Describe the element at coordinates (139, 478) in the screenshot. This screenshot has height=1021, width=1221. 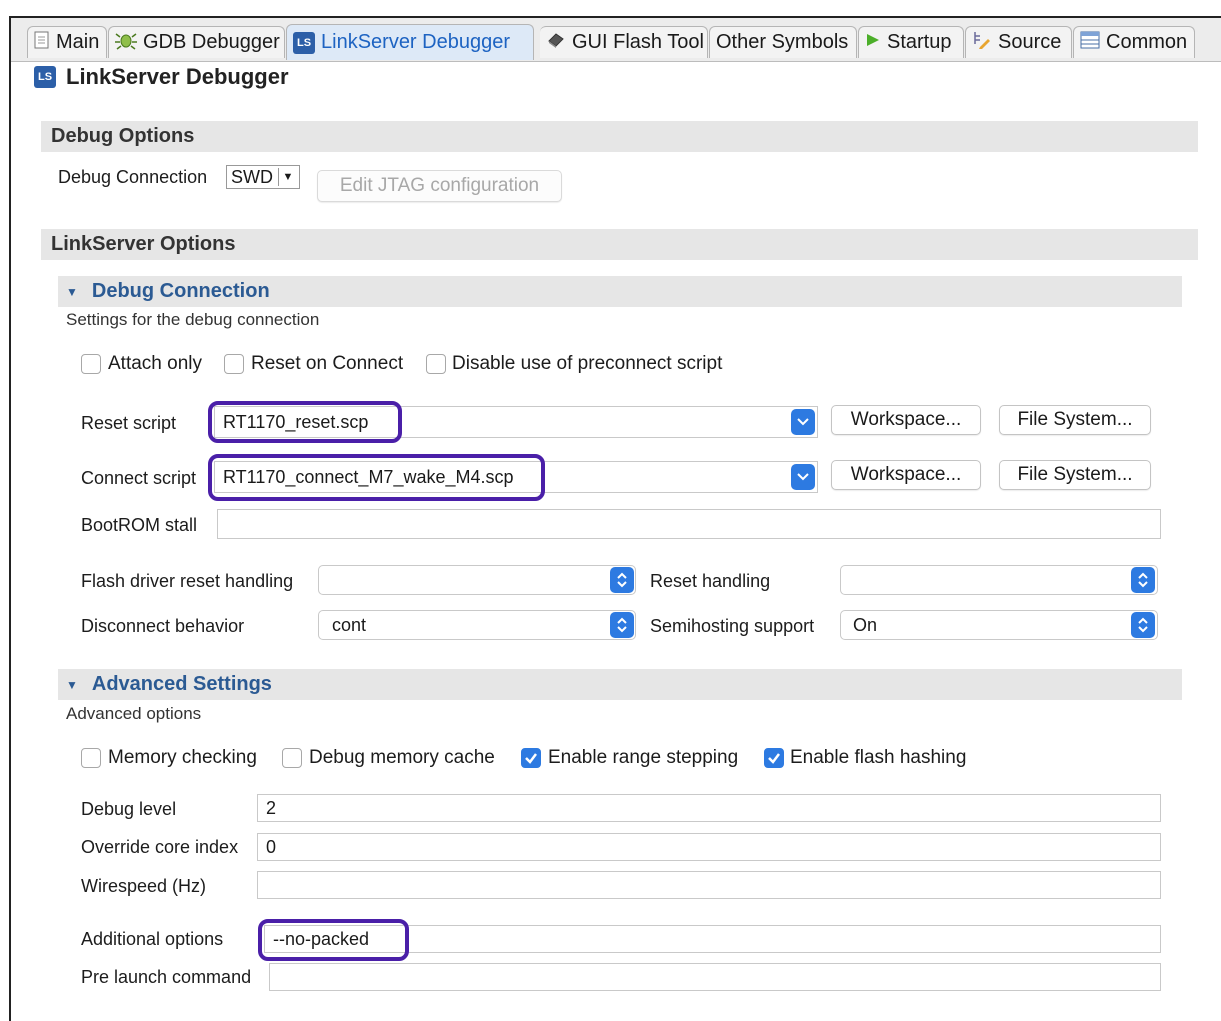
I see `connect-script-label: Connect script` at that location.